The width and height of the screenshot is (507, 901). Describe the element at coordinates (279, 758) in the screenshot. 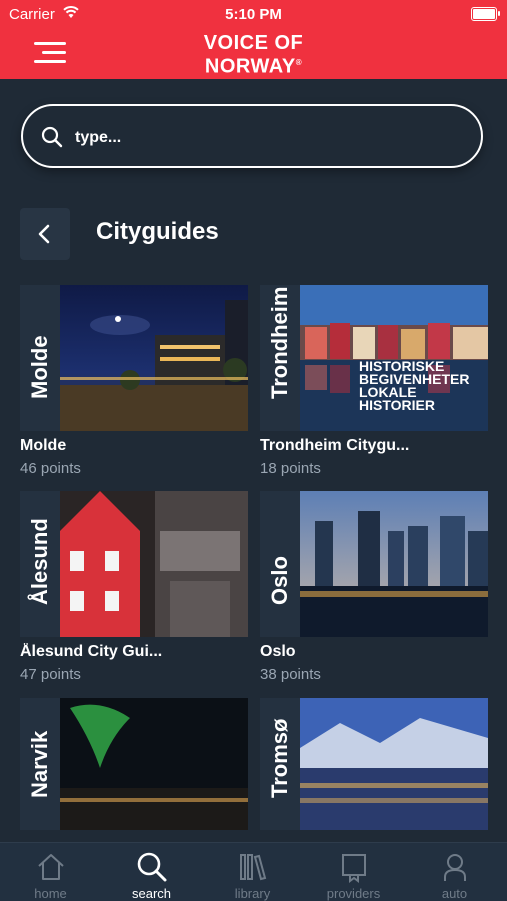

I see `city-vertical-label: Tromsø` at that location.